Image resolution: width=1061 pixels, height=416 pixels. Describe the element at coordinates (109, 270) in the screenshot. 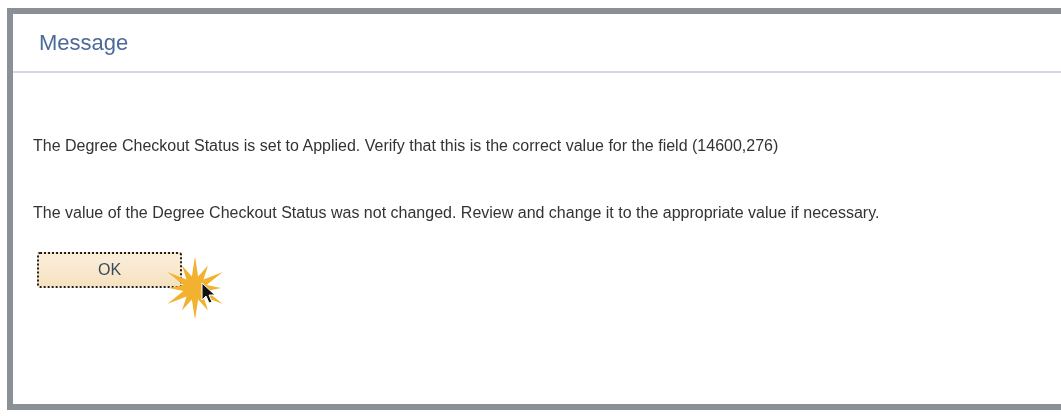

I see `ok-button: OK` at that location.